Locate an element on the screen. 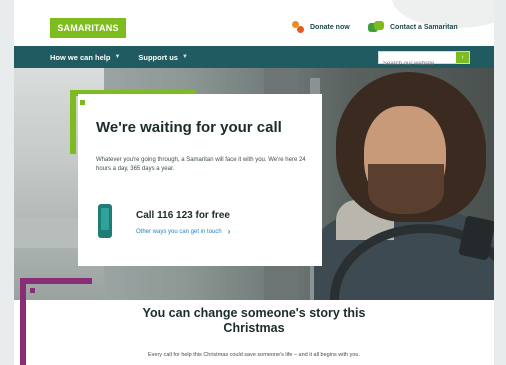 This screenshot has width=506, height=365. nav-label: How we can help is located at coordinates (80, 57).